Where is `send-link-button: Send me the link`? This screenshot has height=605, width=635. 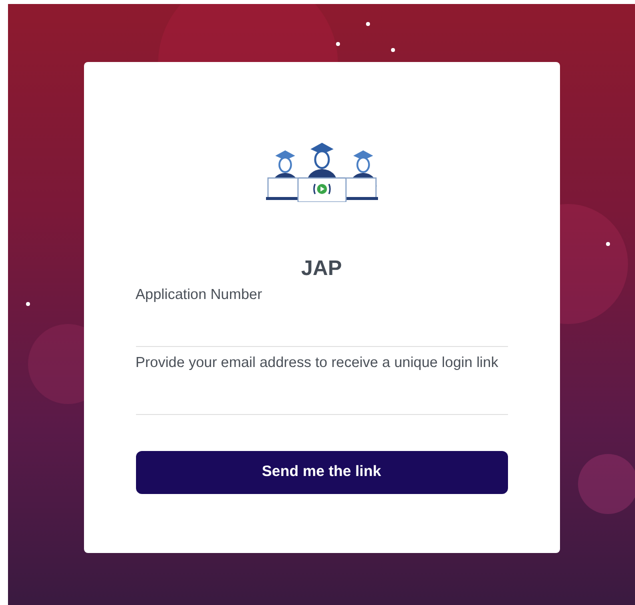 send-link-button: Send me the link is located at coordinates (322, 472).